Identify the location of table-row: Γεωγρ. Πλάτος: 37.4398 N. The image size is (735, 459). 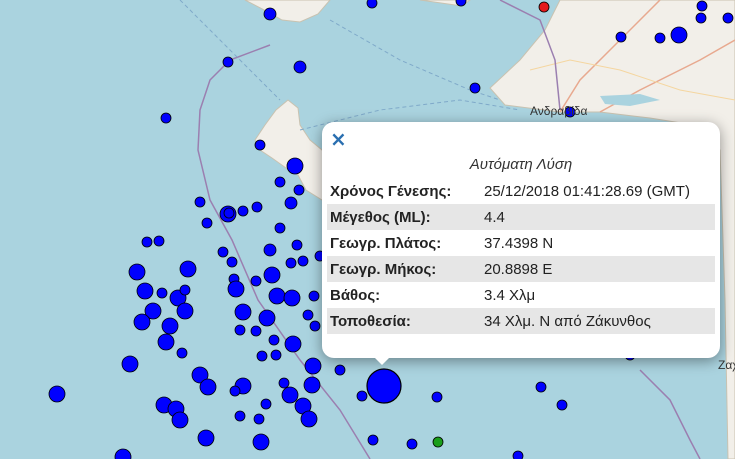
(521, 243).